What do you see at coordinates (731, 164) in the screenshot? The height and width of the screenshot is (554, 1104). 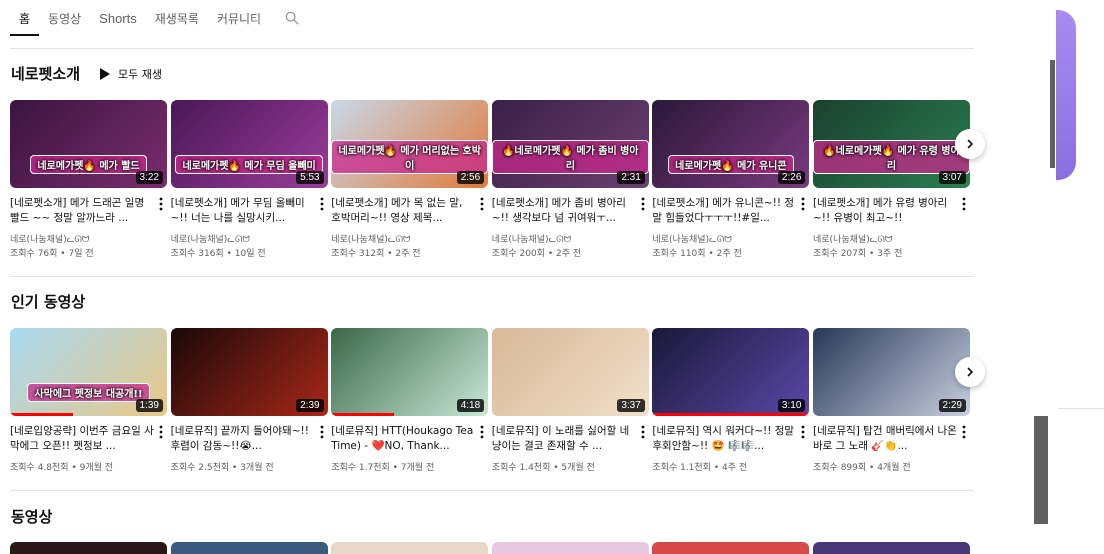 I see `thumbnail-caption: 네로메가펫🔥 메가 유니콘` at bounding box center [731, 164].